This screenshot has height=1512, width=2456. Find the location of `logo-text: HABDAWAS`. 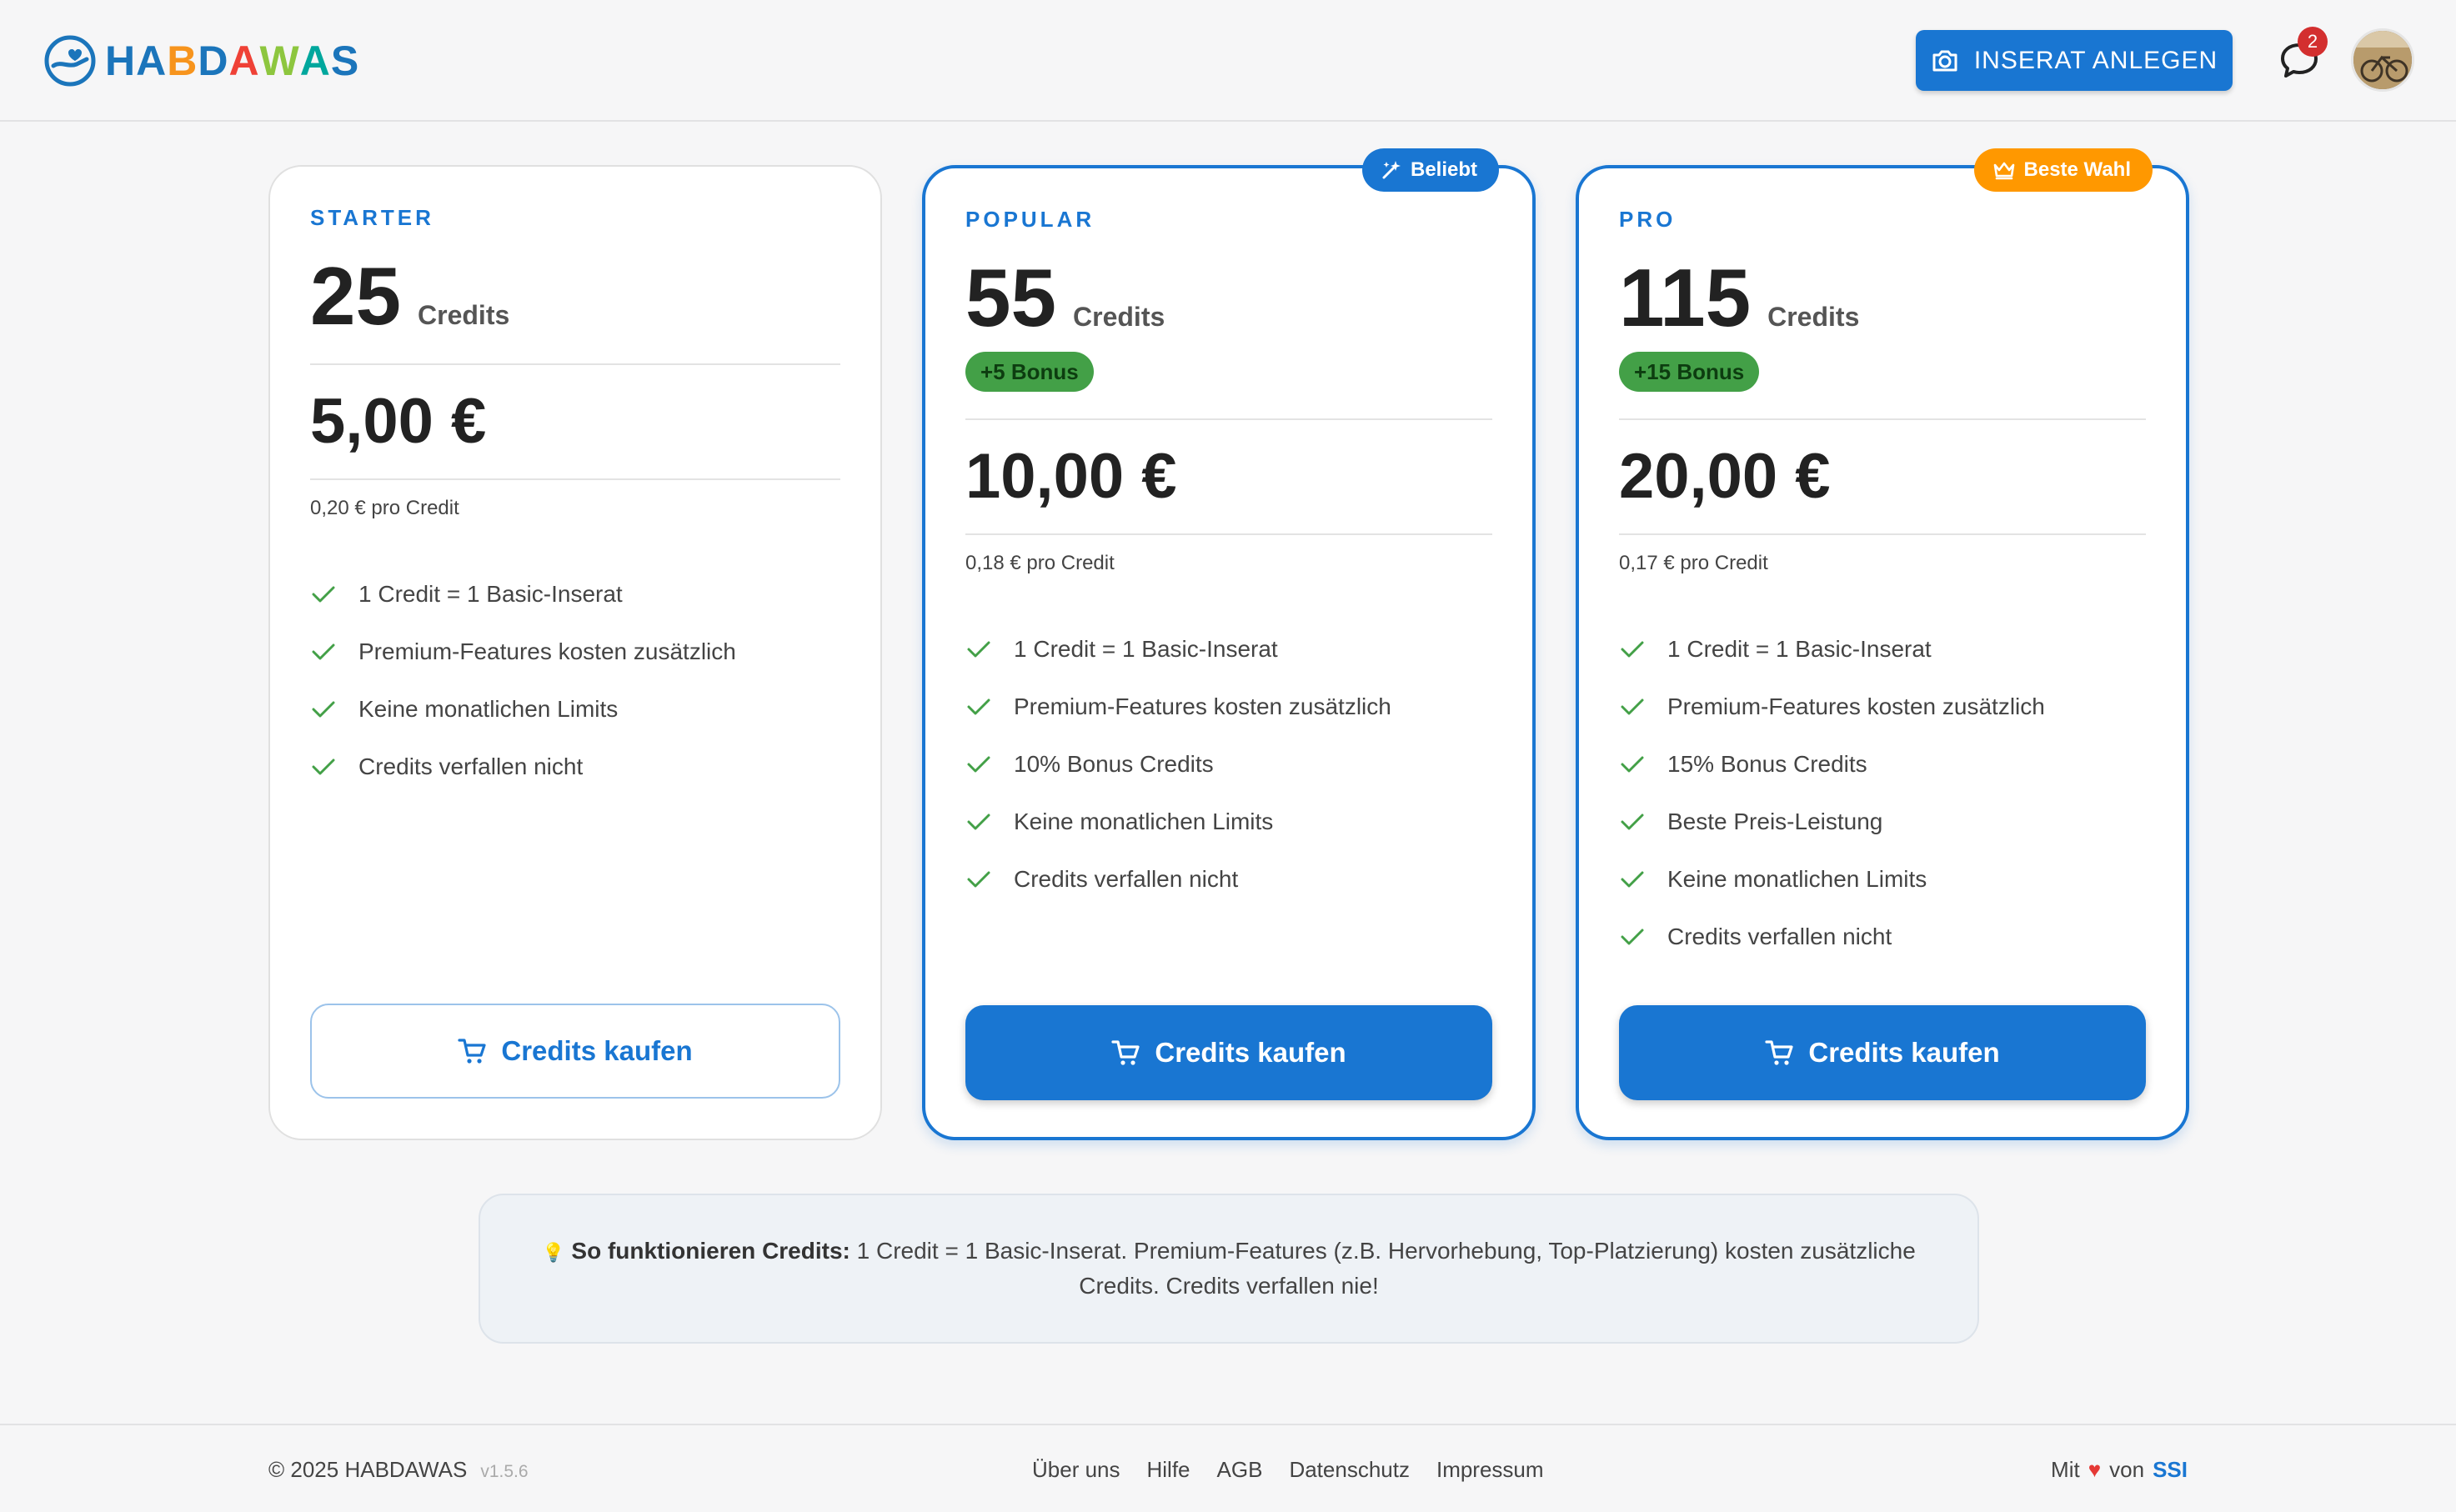

logo-text: HABDAWAS is located at coordinates (232, 61).